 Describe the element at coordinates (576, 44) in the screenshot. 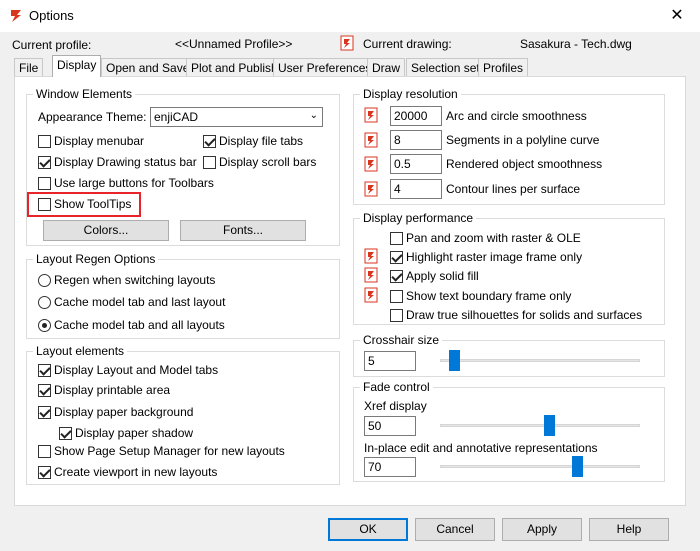

I see `current-drawing-value: Sasakura - Tech.dwg` at that location.